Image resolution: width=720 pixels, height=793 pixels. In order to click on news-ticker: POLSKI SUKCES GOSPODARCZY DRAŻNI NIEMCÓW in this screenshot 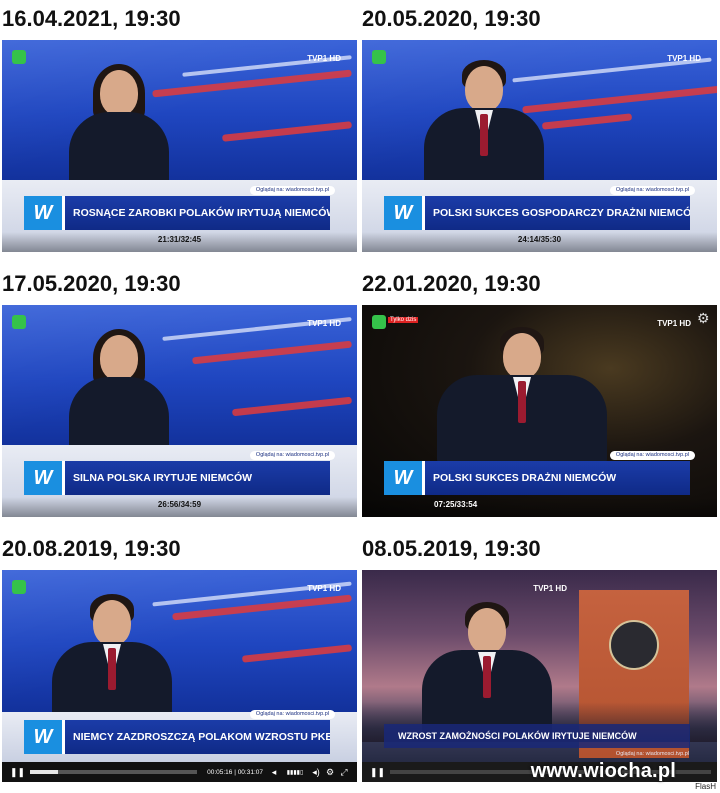, I will do `click(537, 213)`.